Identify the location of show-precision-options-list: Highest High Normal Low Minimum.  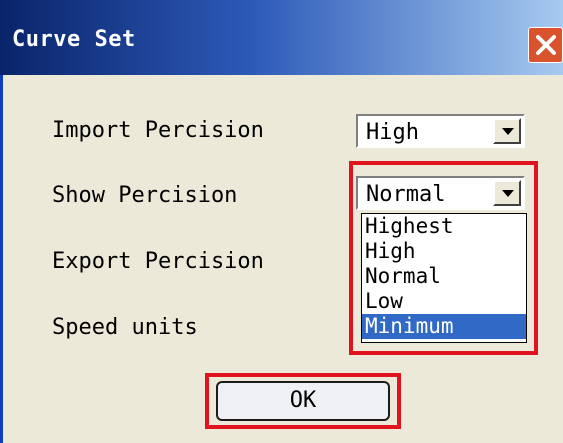
(444, 278).